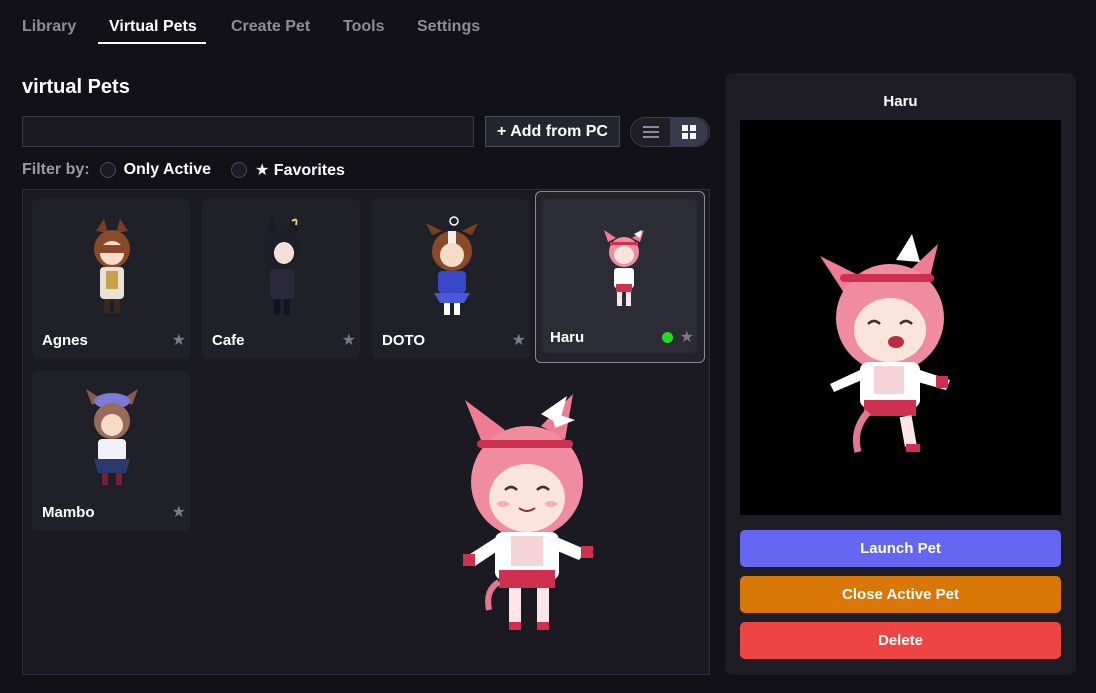 Image resolution: width=1096 pixels, height=693 pixels. Describe the element at coordinates (667, 337) in the screenshot. I see `active-status-dot` at that location.